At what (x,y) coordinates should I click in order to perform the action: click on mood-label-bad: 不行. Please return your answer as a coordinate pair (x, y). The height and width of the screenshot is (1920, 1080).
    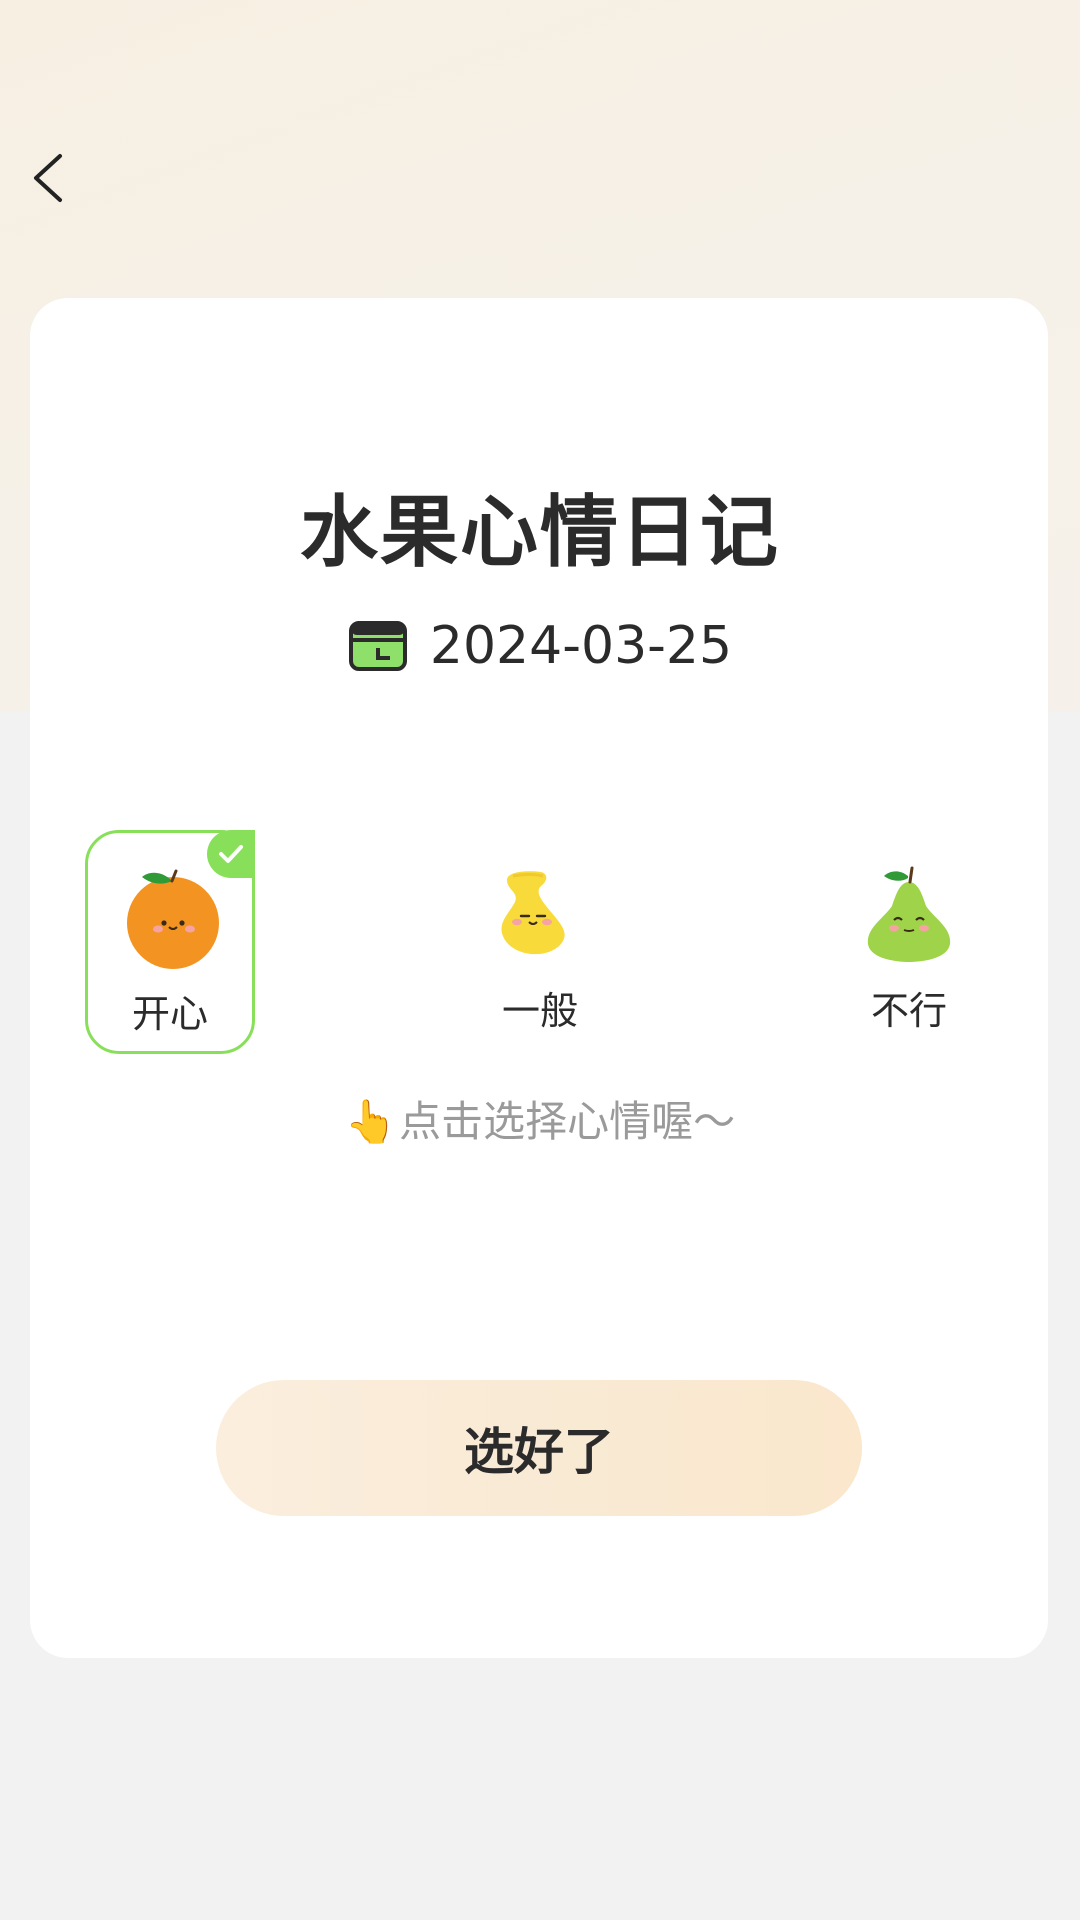
    Looking at the image, I should click on (908, 1011).